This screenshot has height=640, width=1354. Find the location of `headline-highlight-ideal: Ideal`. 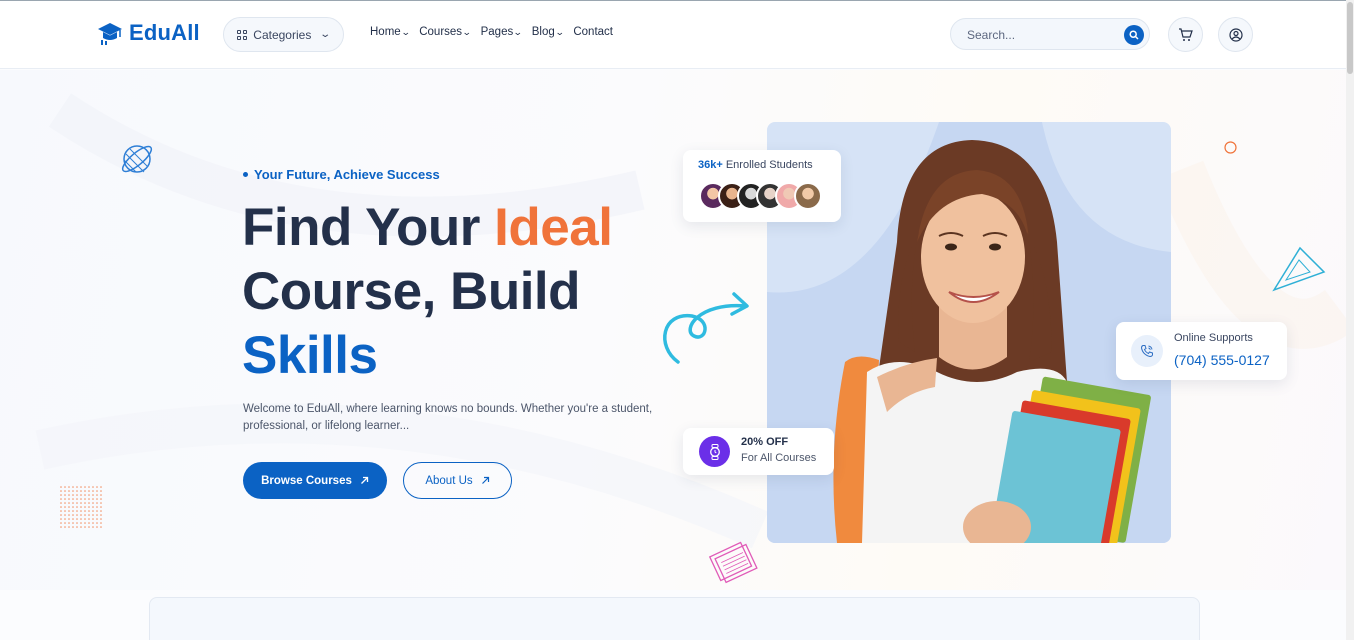

headline-highlight-ideal: Ideal is located at coordinates (553, 227).